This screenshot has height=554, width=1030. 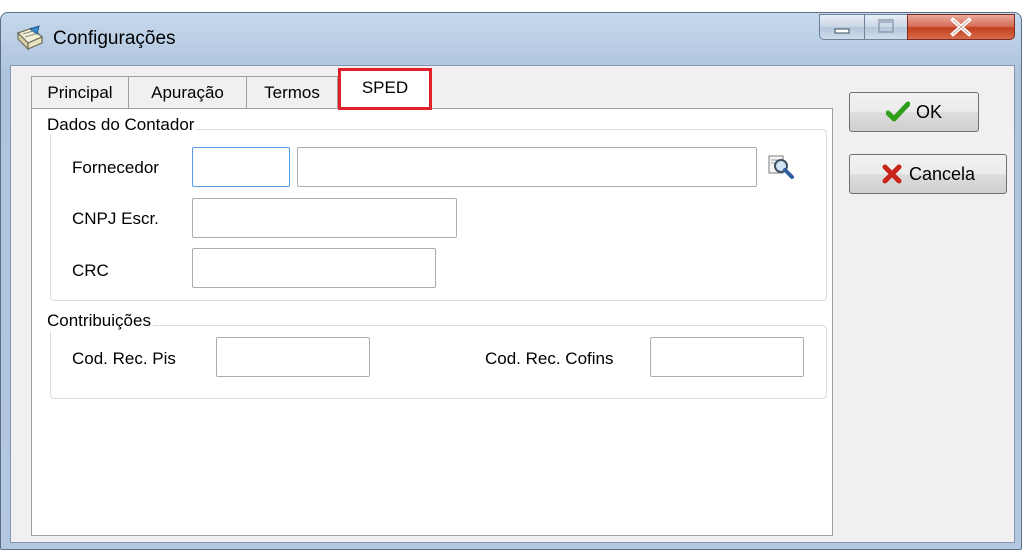 I want to click on magnifier-search-icon, so click(x=781, y=167).